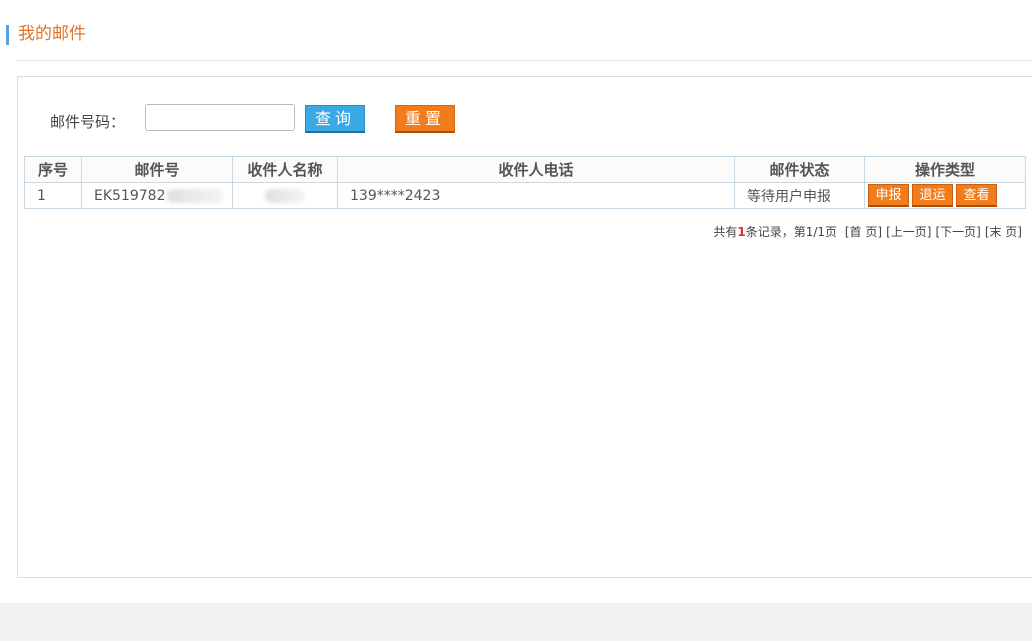  What do you see at coordinates (536, 195) in the screenshot?
I see `row-recipient-phone: 139****2423` at bounding box center [536, 195].